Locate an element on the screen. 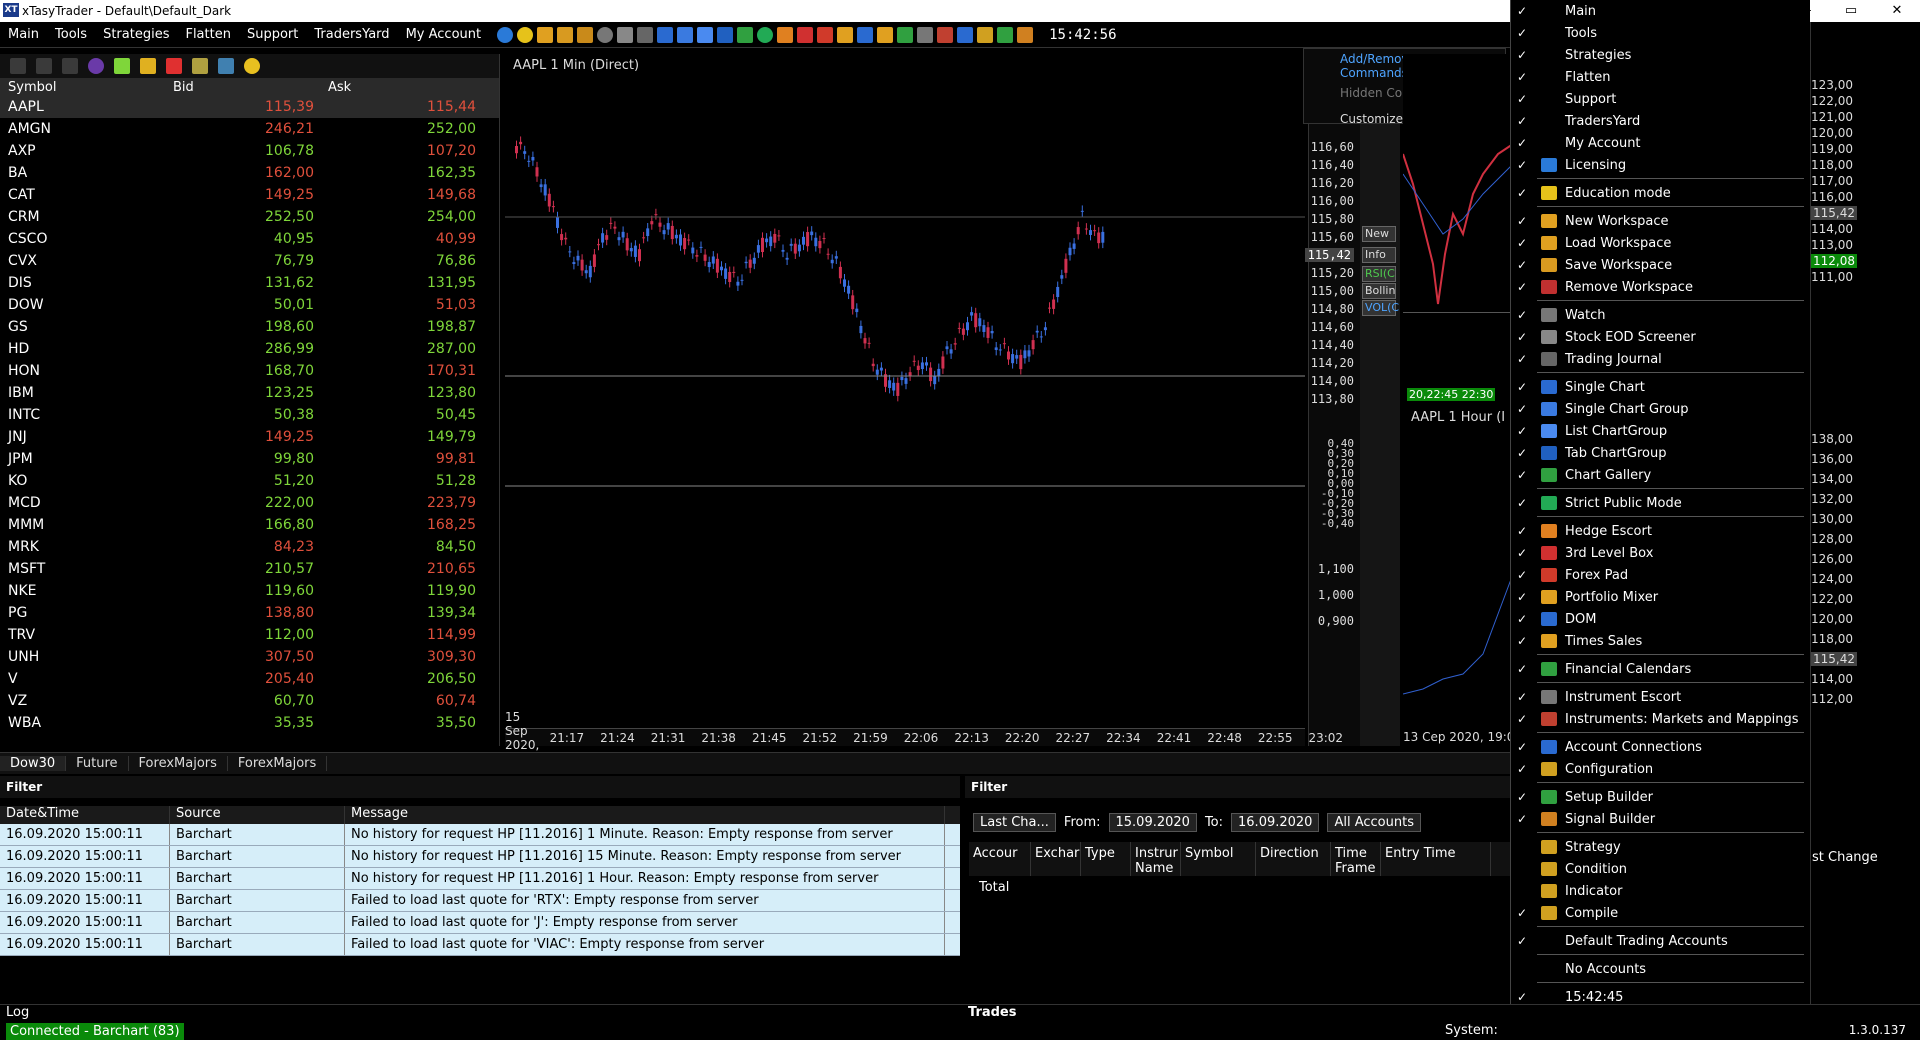 The image size is (1920, 1040). watchlist-row: JNJ 149,25 149,79 is located at coordinates (249, 437).